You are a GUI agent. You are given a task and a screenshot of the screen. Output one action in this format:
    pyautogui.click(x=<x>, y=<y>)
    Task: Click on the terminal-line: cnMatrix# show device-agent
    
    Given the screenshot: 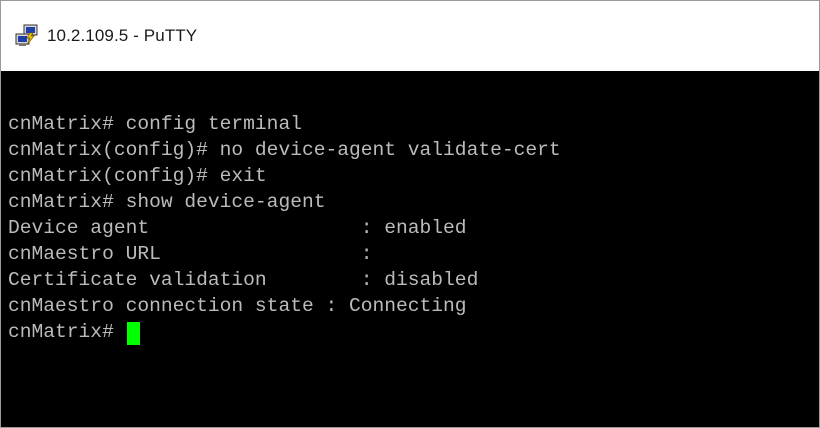 What is the action you would take?
    pyautogui.click(x=167, y=202)
    